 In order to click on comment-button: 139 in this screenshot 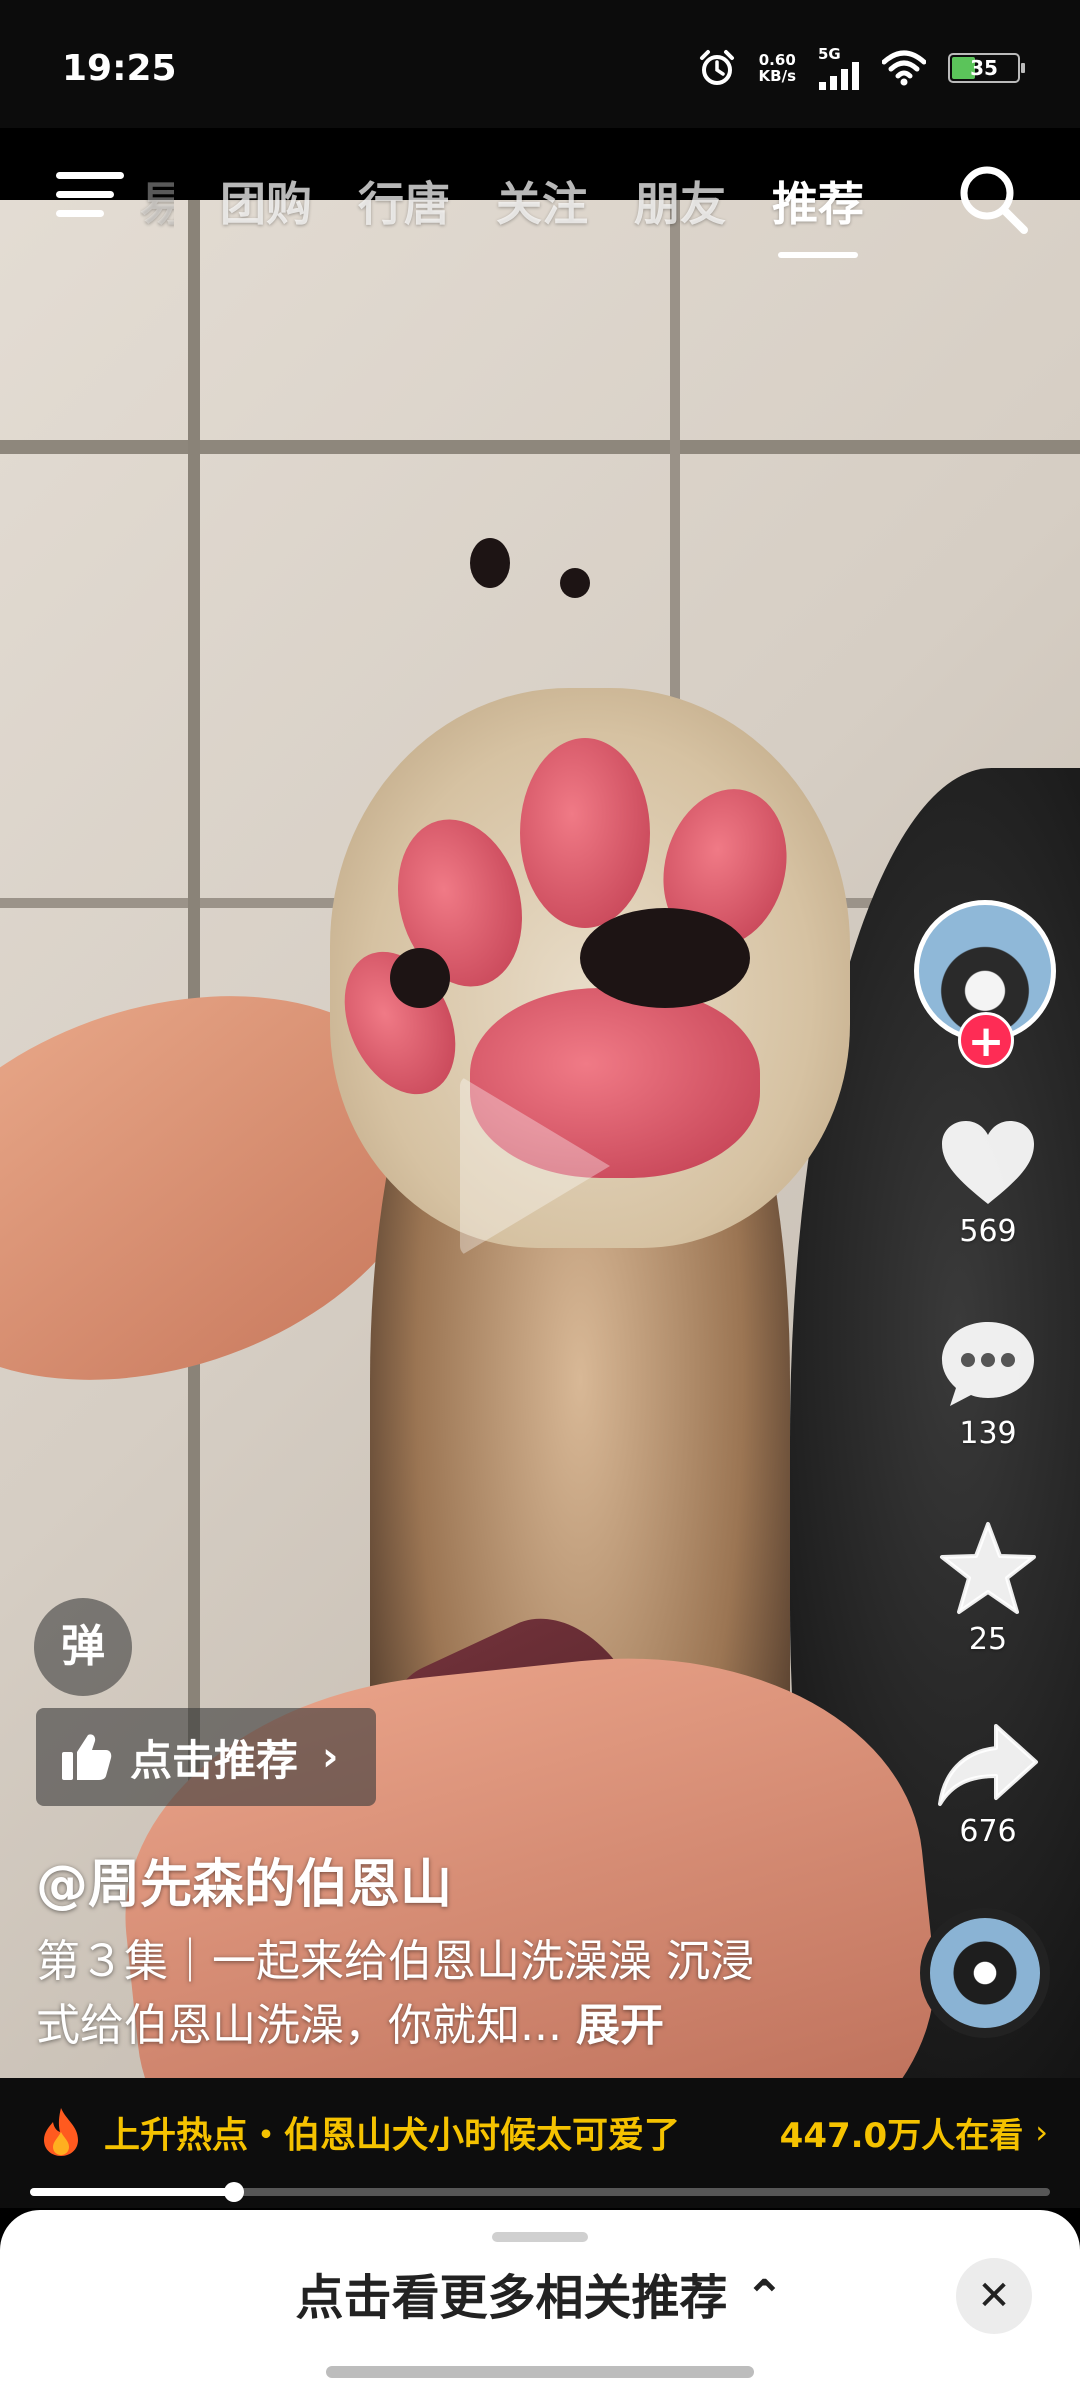, I will do `click(988, 1384)`.